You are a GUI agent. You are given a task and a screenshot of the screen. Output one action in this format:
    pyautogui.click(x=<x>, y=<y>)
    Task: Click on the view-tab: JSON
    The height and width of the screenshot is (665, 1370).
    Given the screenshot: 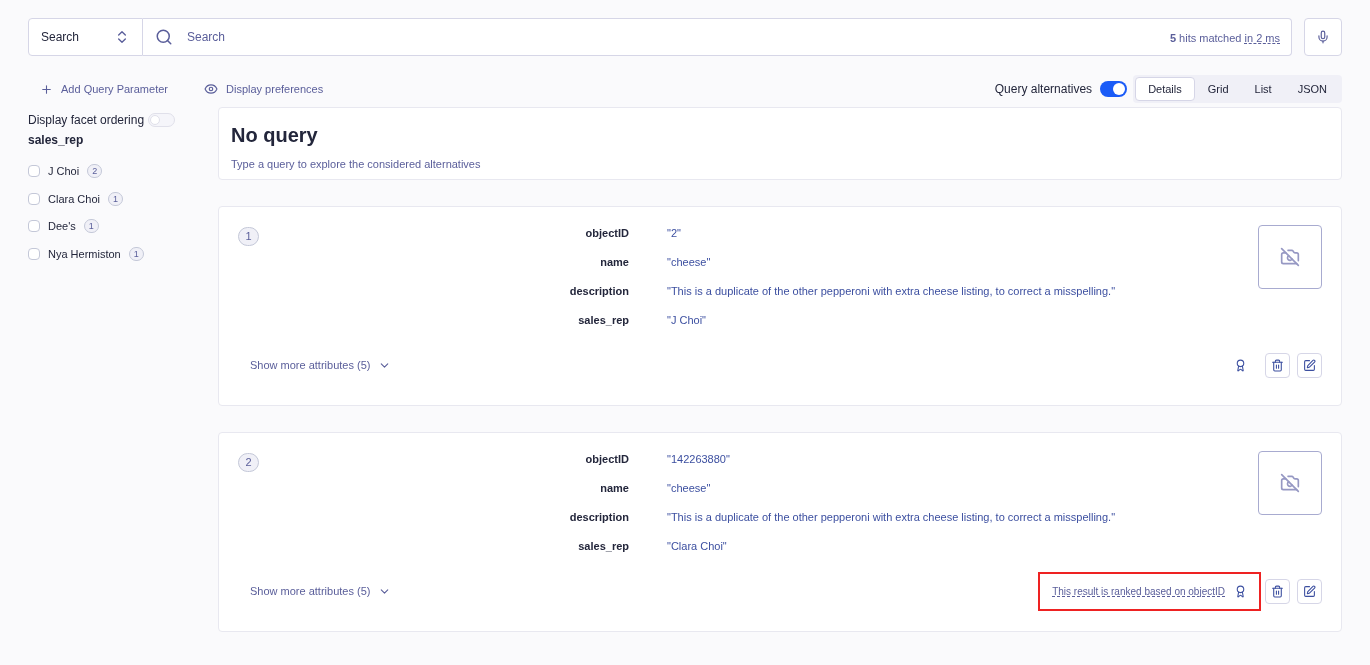 What is the action you would take?
    pyautogui.click(x=1312, y=89)
    